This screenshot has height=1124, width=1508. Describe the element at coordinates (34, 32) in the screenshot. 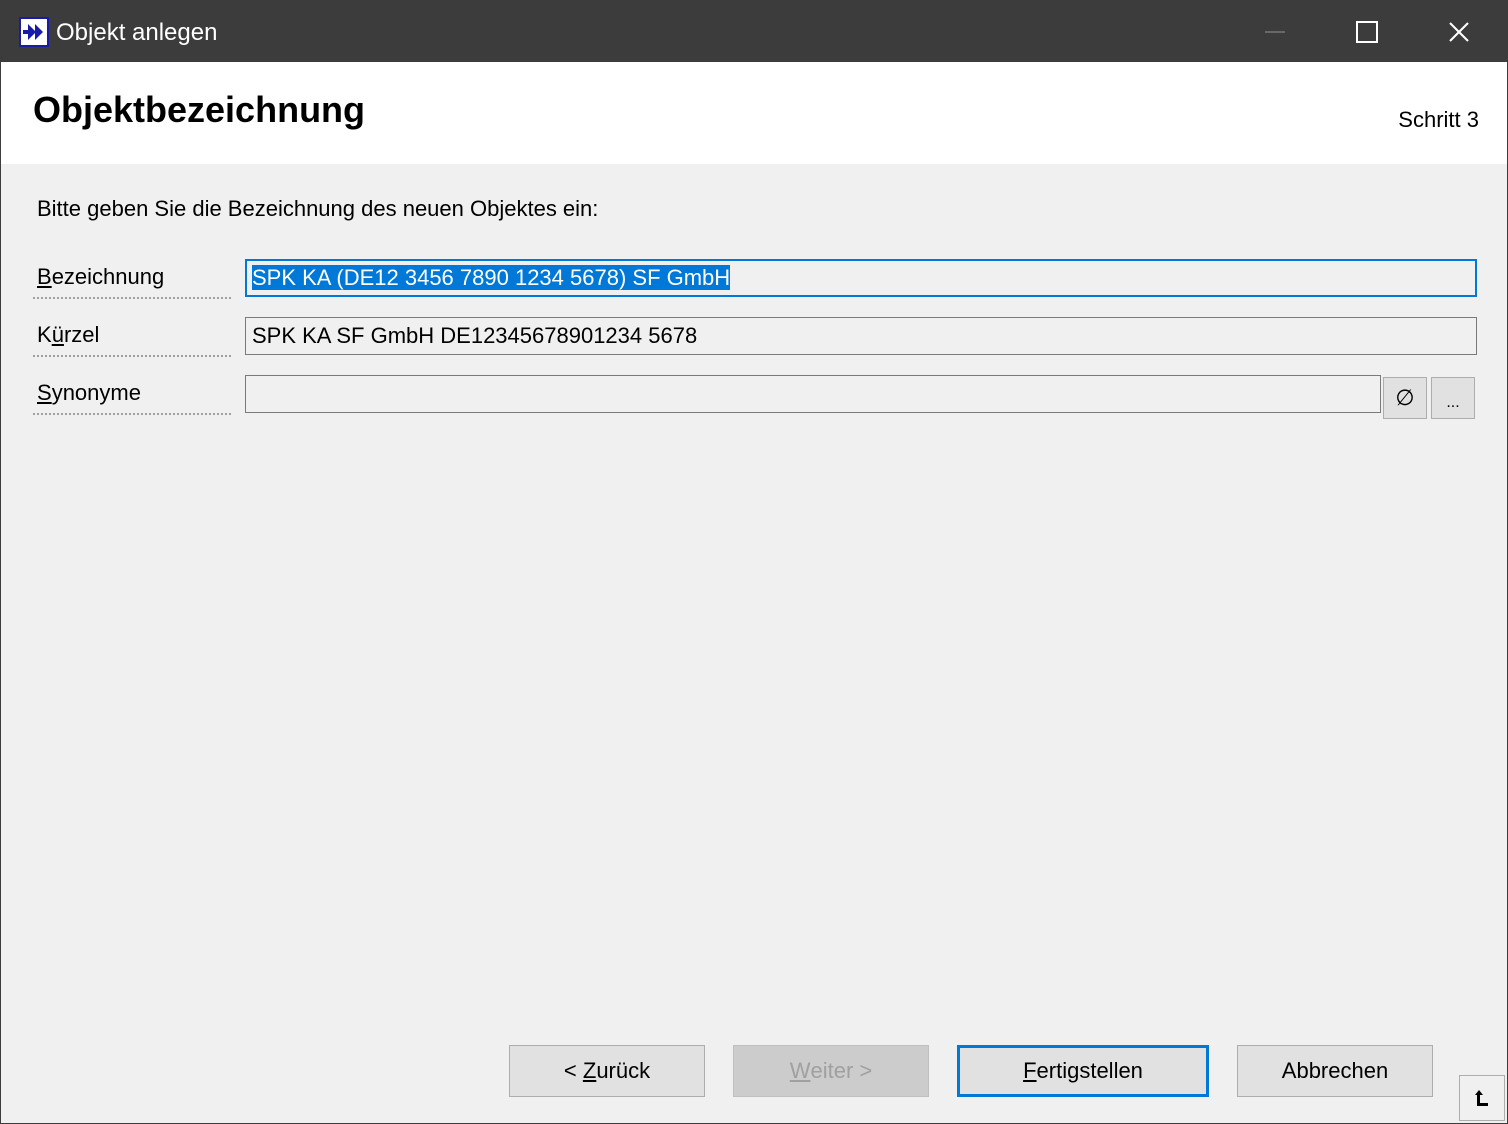

I see `double-arrow-right-icon` at that location.